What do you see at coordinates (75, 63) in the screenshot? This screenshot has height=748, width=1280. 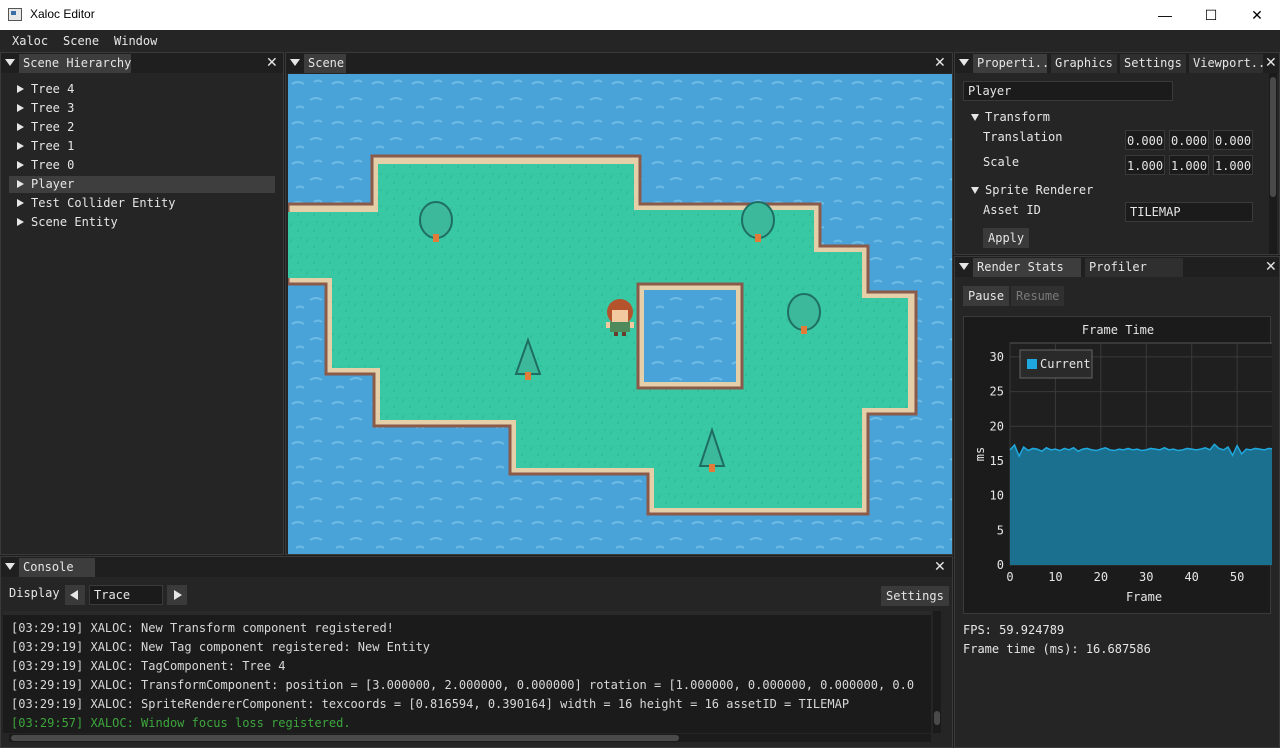 I see `tab-scene-hierarchy: Scene Hierarchy` at bounding box center [75, 63].